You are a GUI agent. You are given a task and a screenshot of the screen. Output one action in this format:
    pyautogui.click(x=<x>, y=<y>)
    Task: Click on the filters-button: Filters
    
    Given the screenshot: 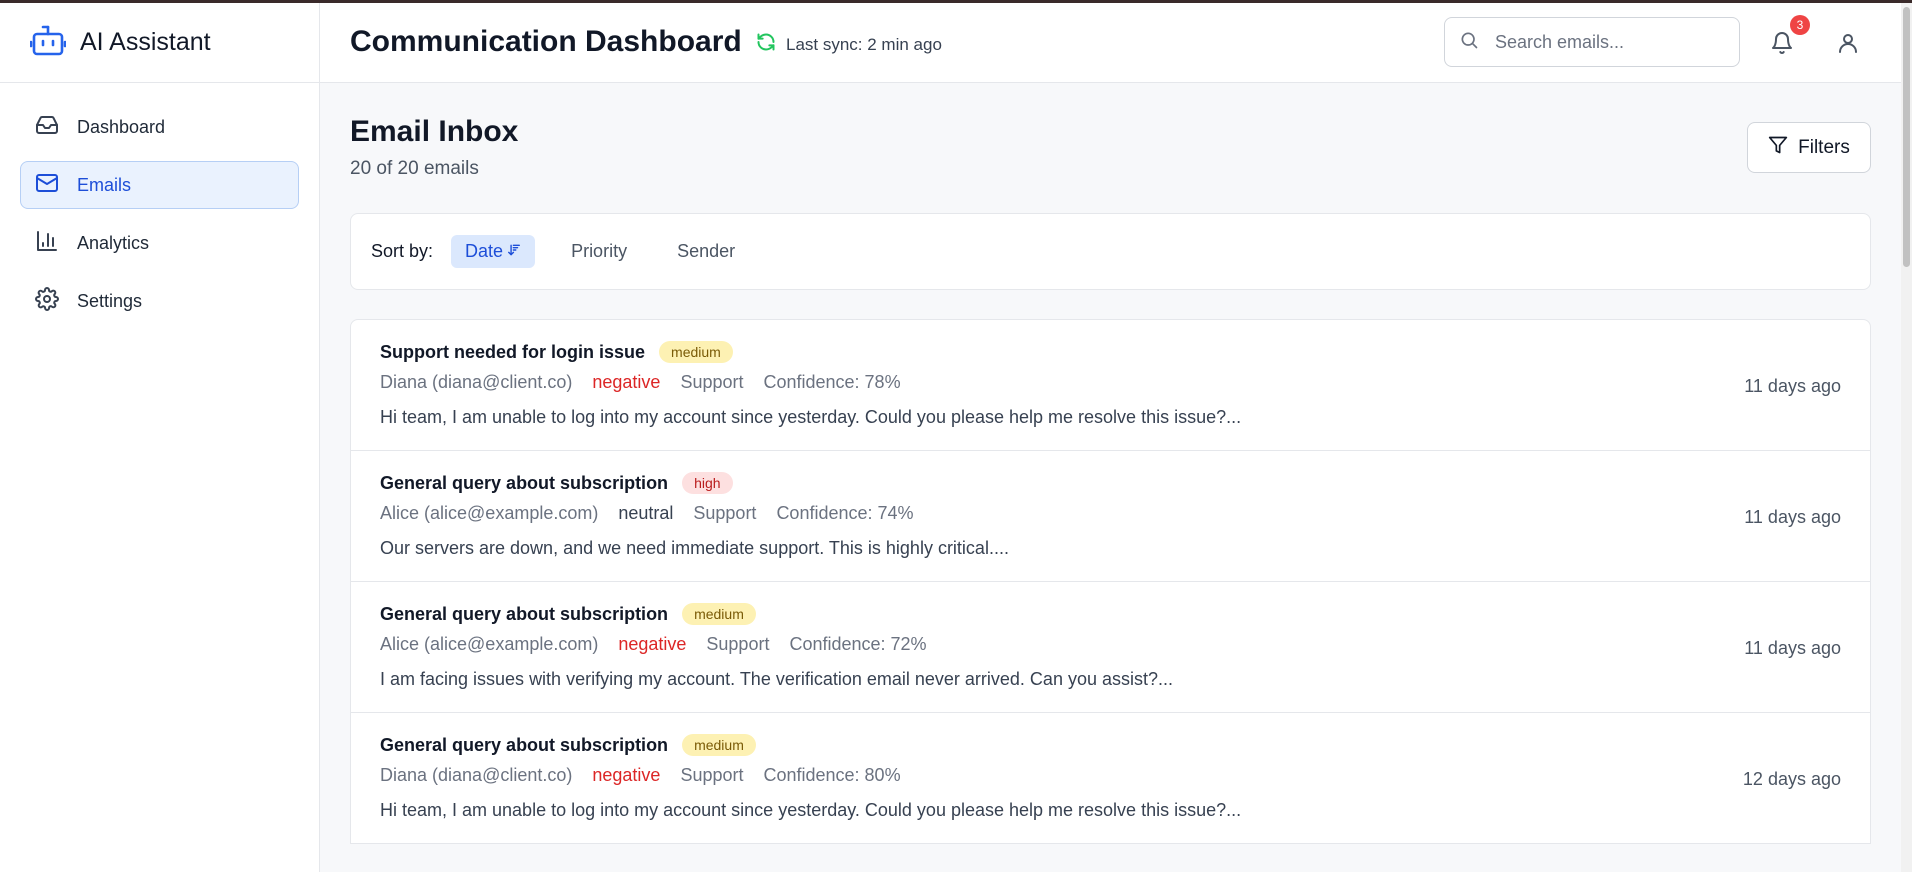 What is the action you would take?
    pyautogui.click(x=1809, y=147)
    